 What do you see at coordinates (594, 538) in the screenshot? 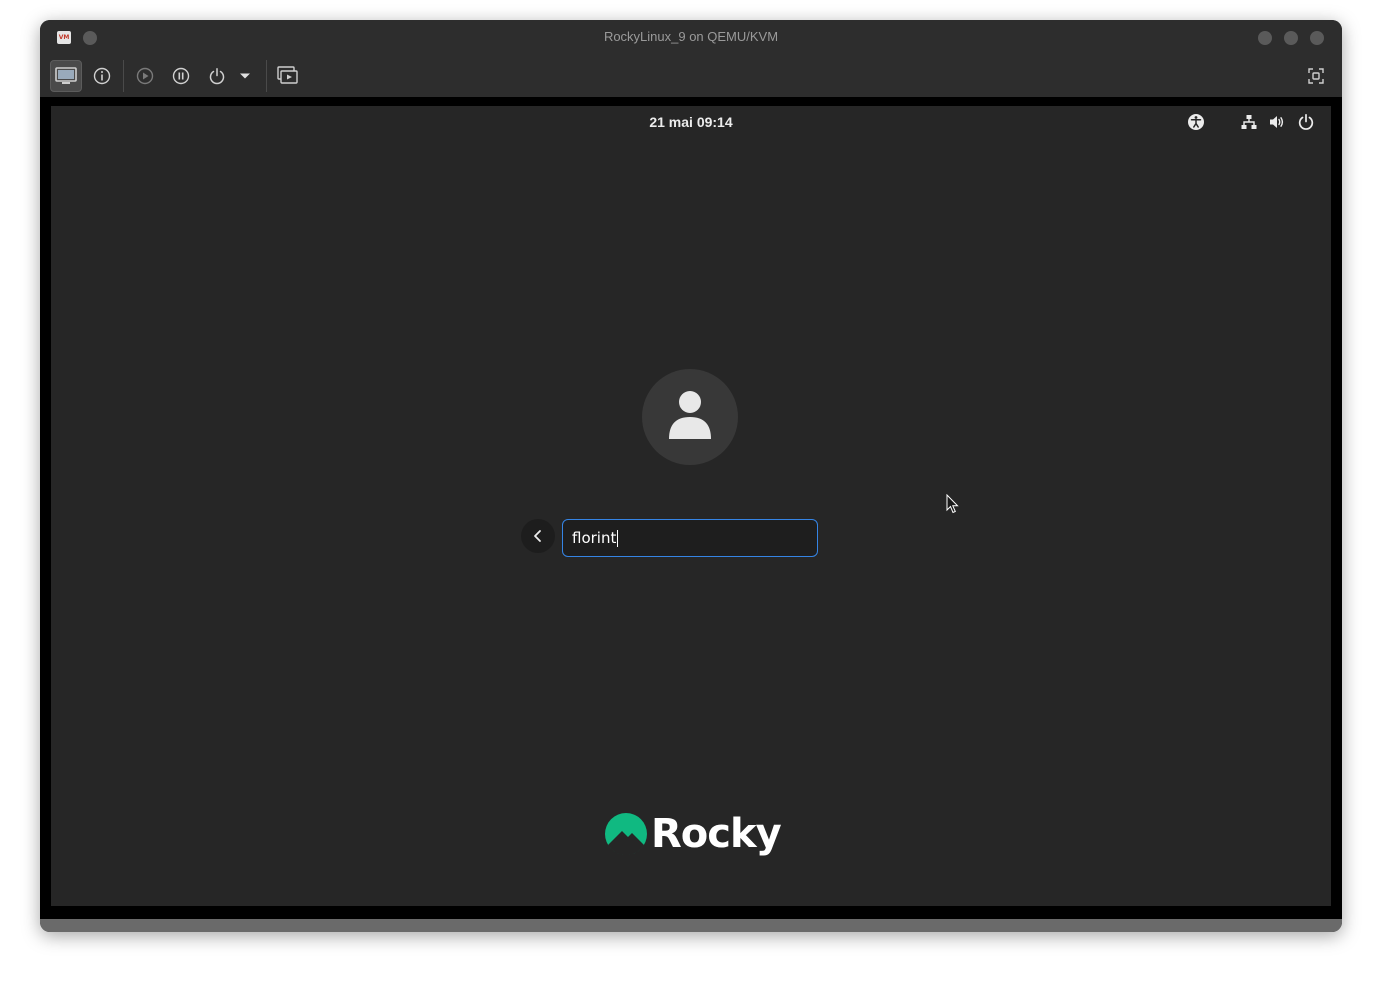
I see `username-value: florint` at bounding box center [594, 538].